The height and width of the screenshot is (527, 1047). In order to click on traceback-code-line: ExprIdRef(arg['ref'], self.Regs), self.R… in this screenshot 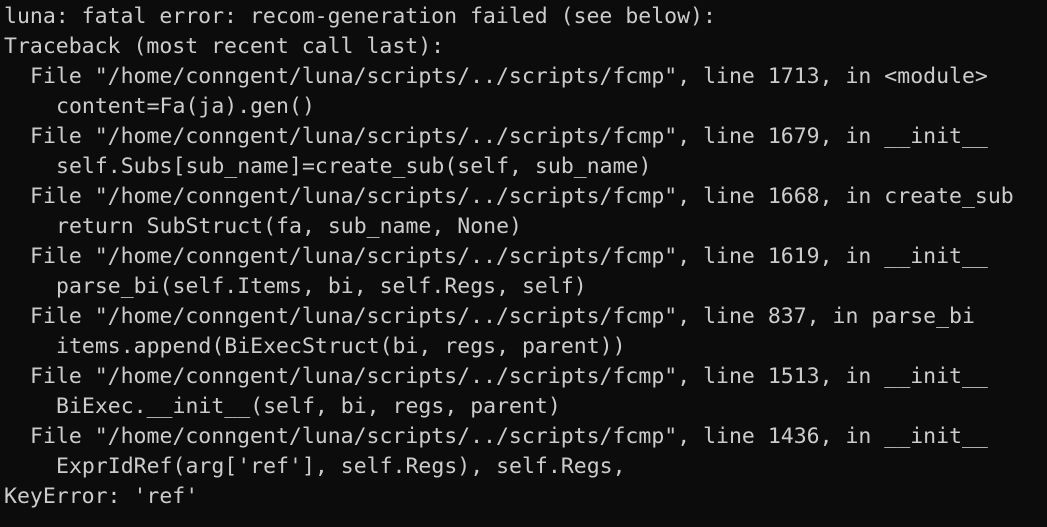, I will do `click(341, 466)`.